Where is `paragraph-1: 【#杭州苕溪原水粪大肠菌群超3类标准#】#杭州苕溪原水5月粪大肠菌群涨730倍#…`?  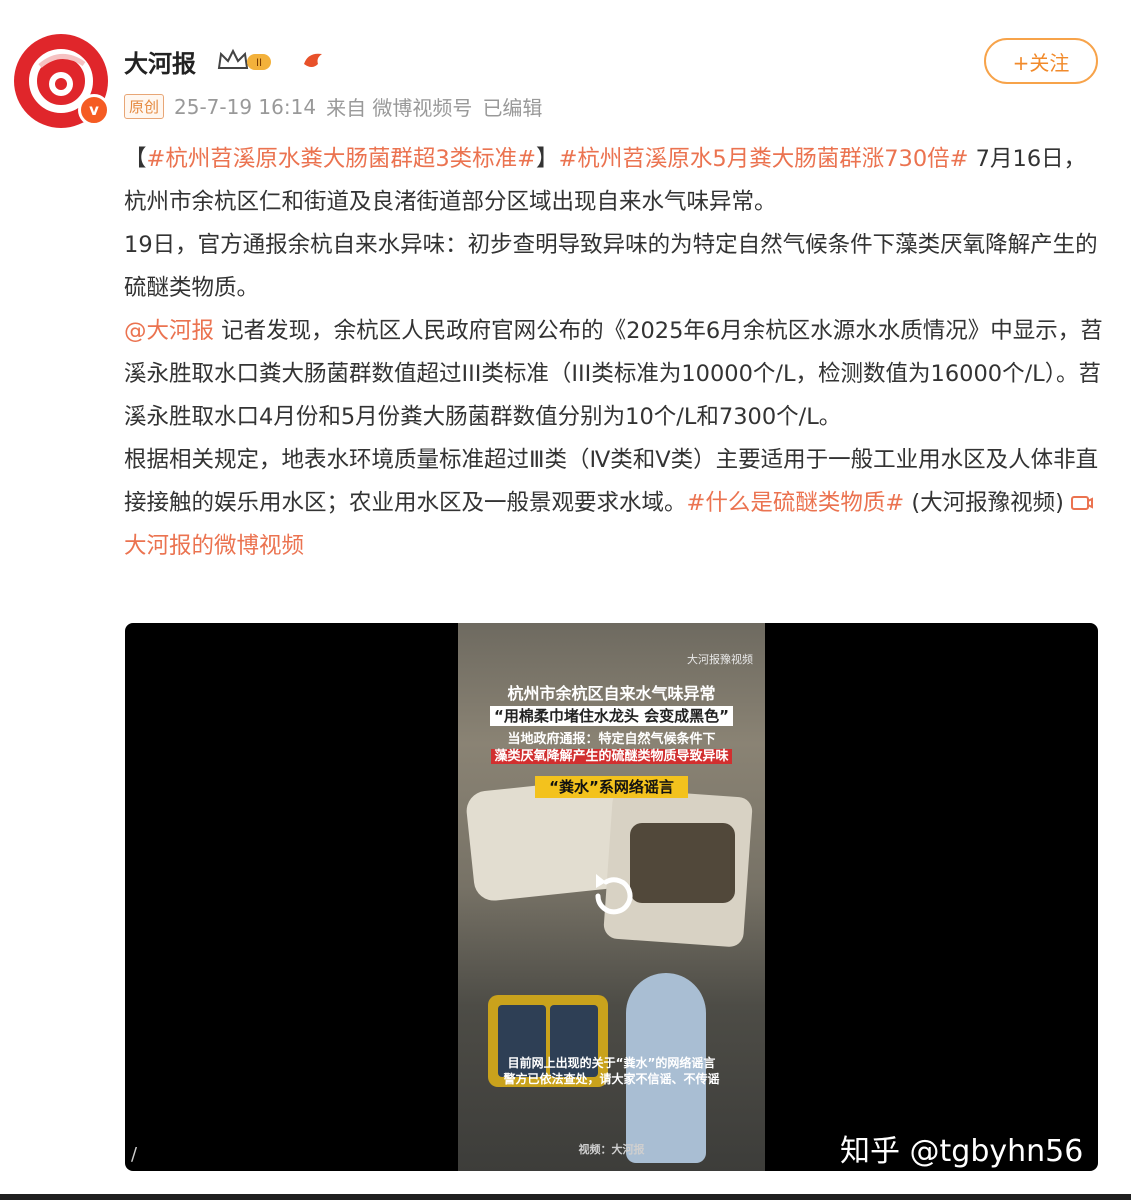 paragraph-1: 【#杭州苕溪原水粪大肠菌群超3类标准#】#杭州苕溪原水5月粪大肠菌群涨730倍#… is located at coordinates (605, 180).